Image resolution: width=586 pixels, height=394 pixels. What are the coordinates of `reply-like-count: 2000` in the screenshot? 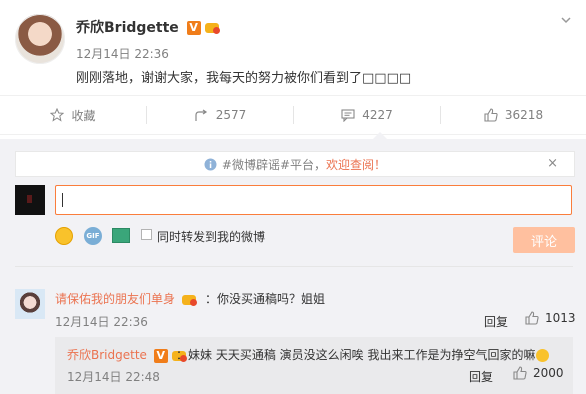 It's located at (548, 373).